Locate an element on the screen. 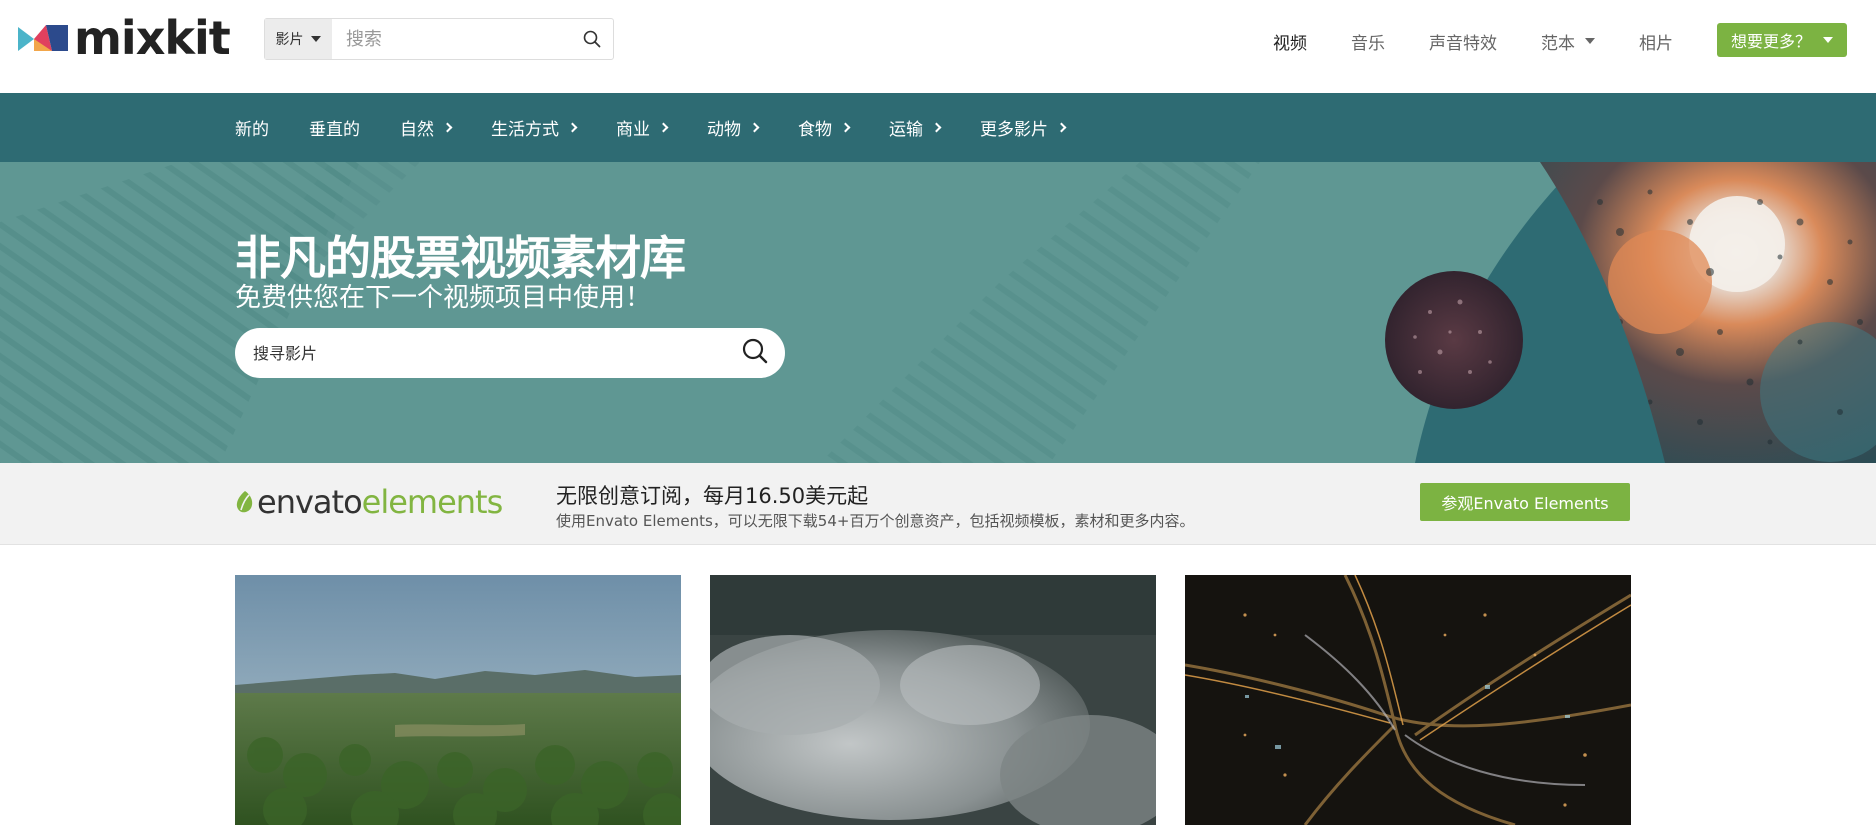 This screenshot has width=1876, height=833. category-transport: 运输 is located at coordinates (915, 127).